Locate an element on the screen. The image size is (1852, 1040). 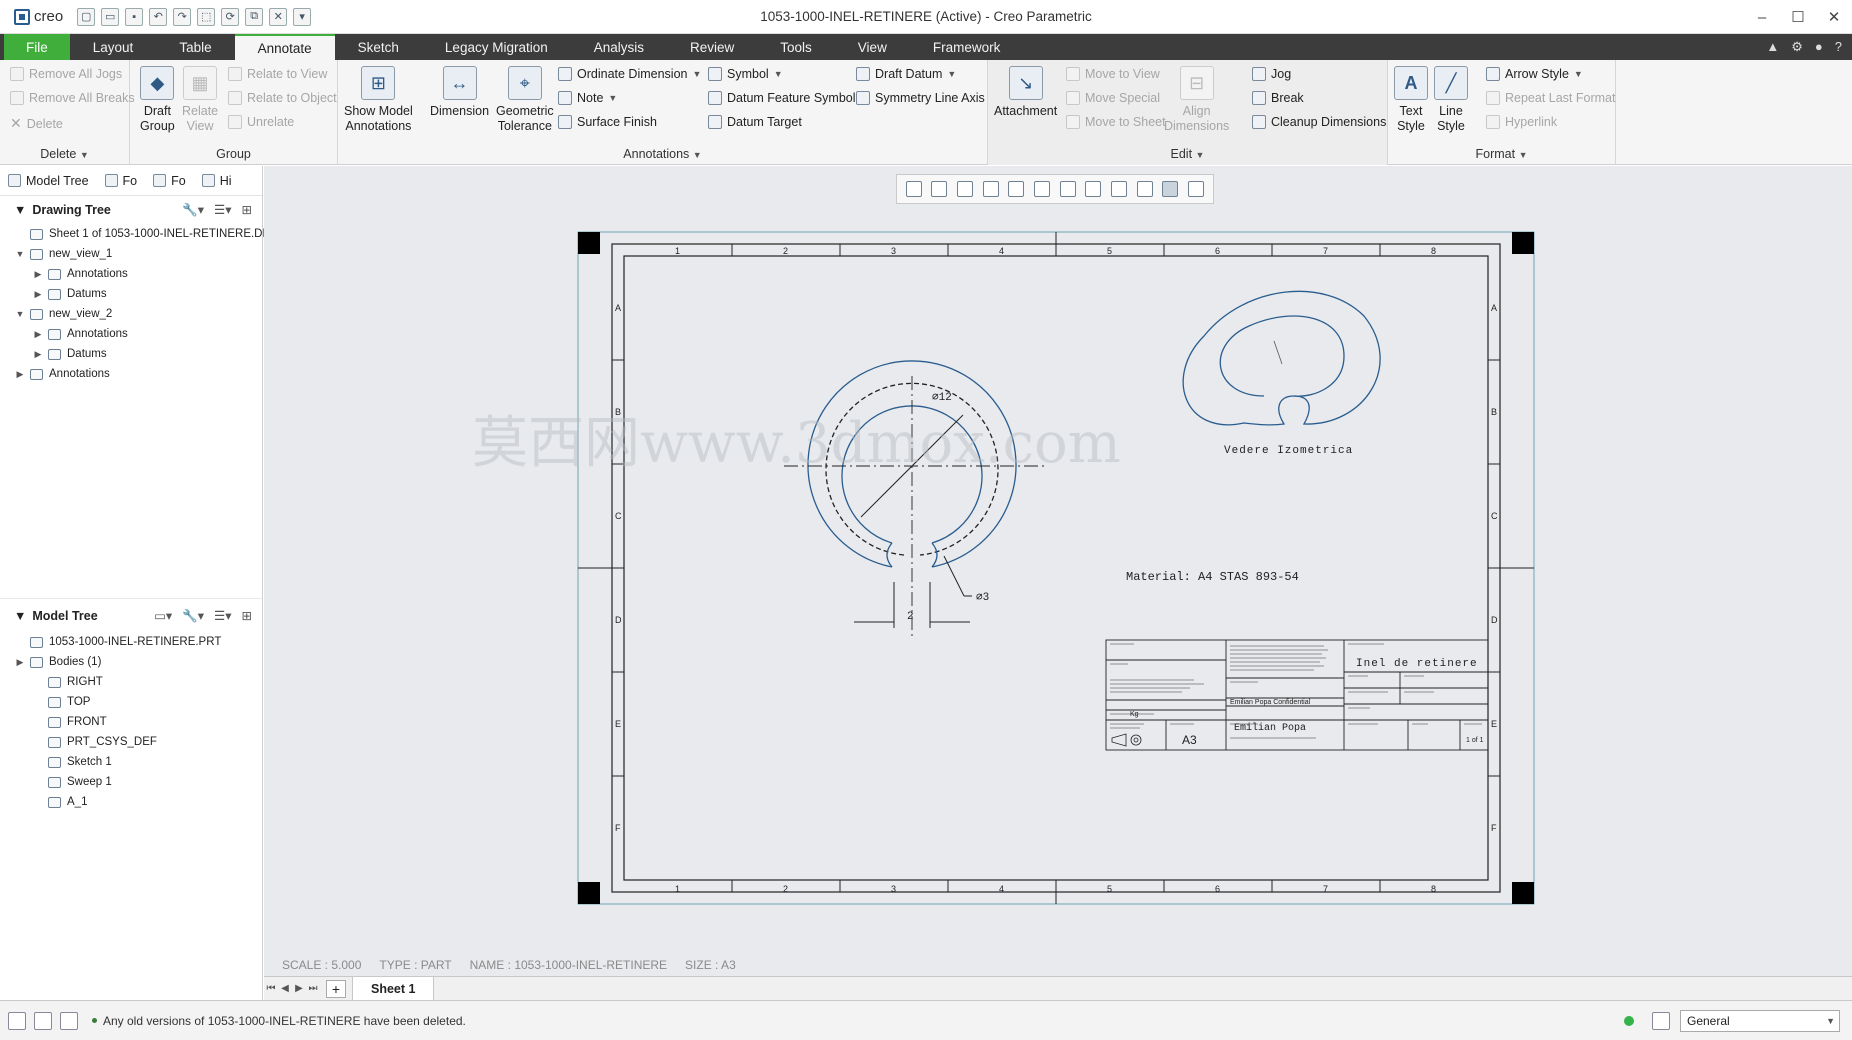
model-tree-item: Sweep 1 is located at coordinates (131, 782).